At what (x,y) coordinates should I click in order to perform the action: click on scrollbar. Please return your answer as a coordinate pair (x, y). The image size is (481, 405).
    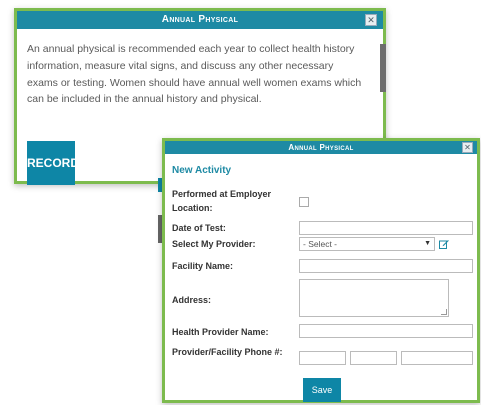
    Looking at the image, I should click on (383, 68).